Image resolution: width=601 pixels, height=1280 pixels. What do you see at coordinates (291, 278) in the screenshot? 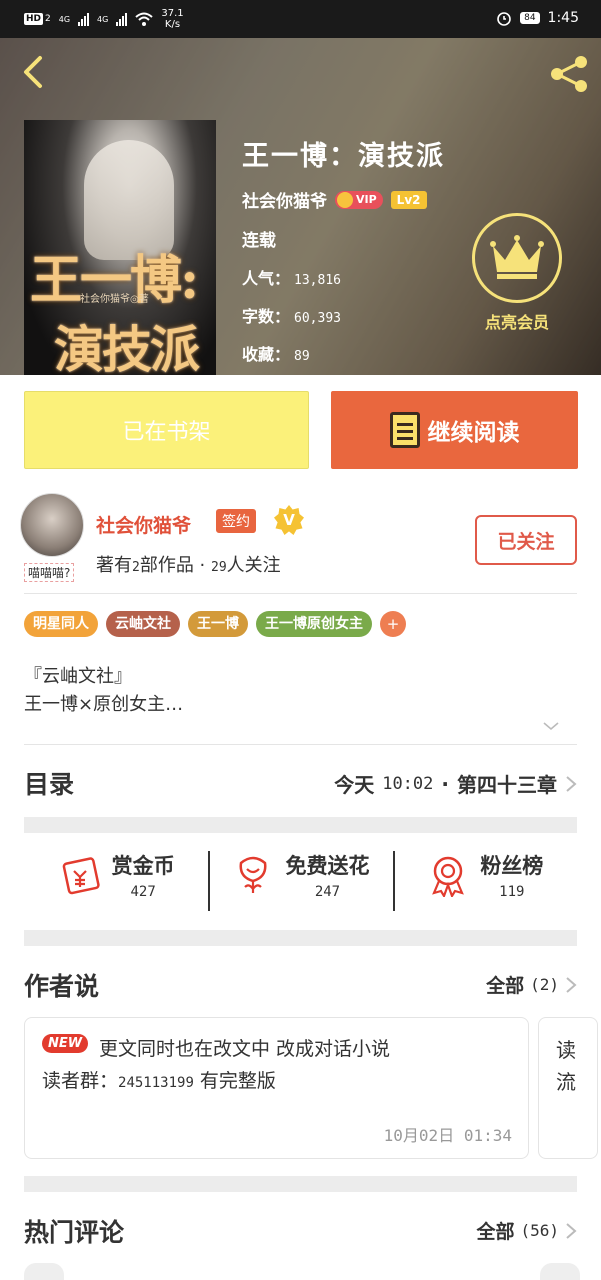
I see `stat-popularity: 人气： 13,816` at bounding box center [291, 278].